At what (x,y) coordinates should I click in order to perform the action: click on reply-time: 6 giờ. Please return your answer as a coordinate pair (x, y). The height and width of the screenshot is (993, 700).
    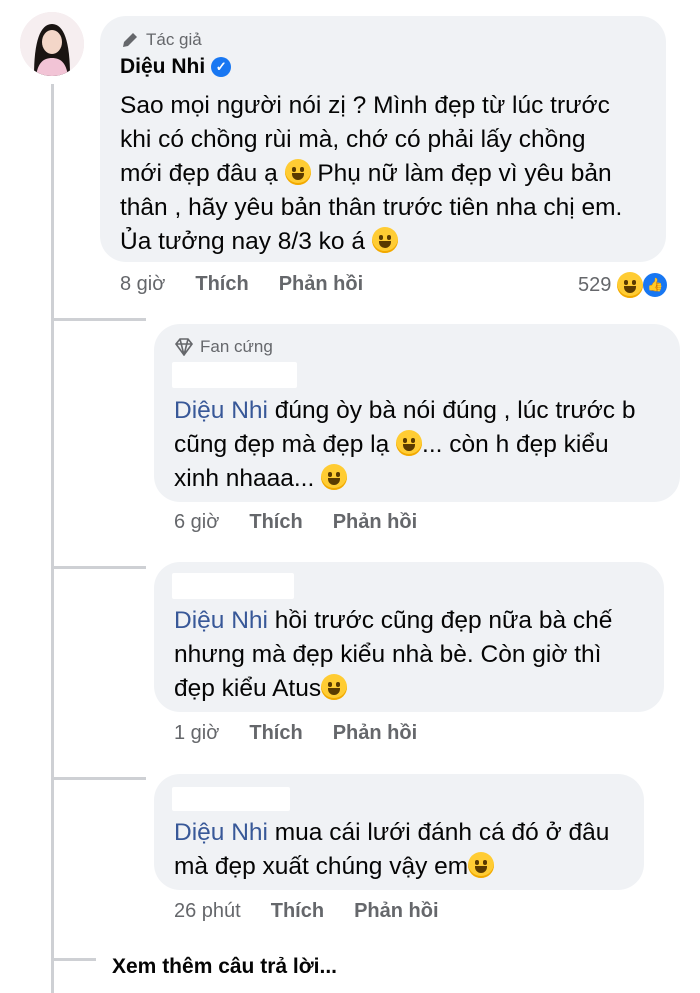
    Looking at the image, I should click on (196, 522).